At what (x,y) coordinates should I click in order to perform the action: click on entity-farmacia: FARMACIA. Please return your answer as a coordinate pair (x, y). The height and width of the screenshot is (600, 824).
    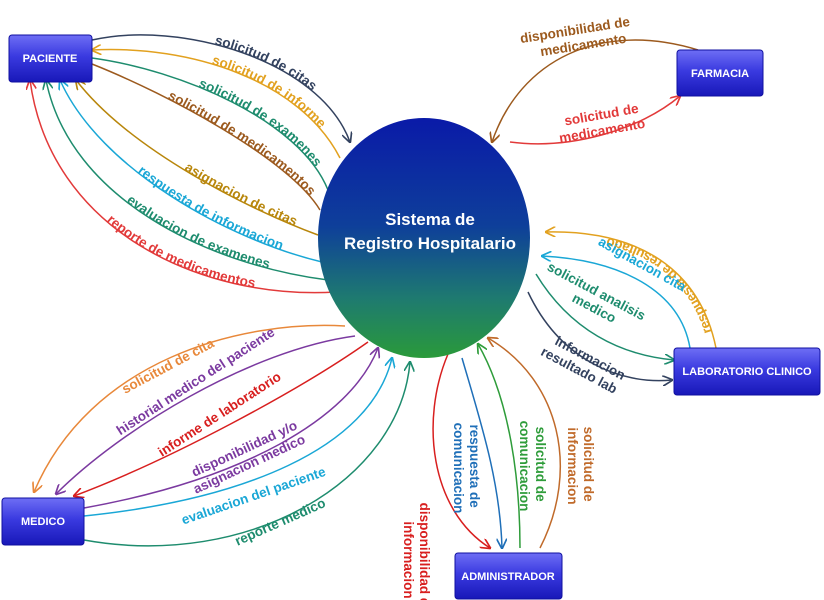
    Looking at the image, I should click on (720, 73).